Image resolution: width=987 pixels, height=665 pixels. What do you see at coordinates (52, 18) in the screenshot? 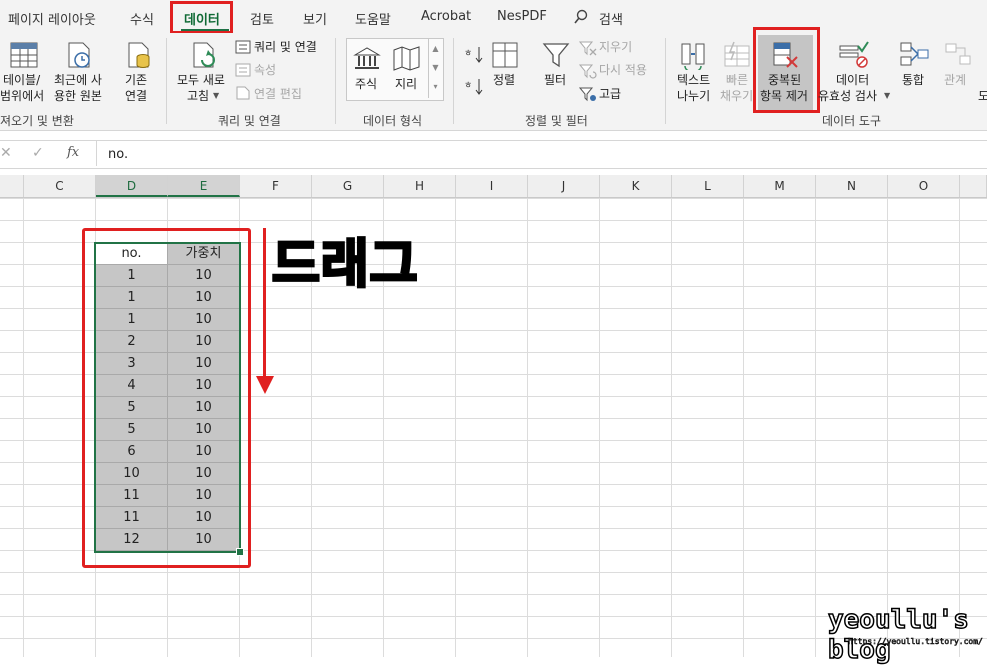
I see `tab-page-layout: 페이지 레이아웃` at bounding box center [52, 18].